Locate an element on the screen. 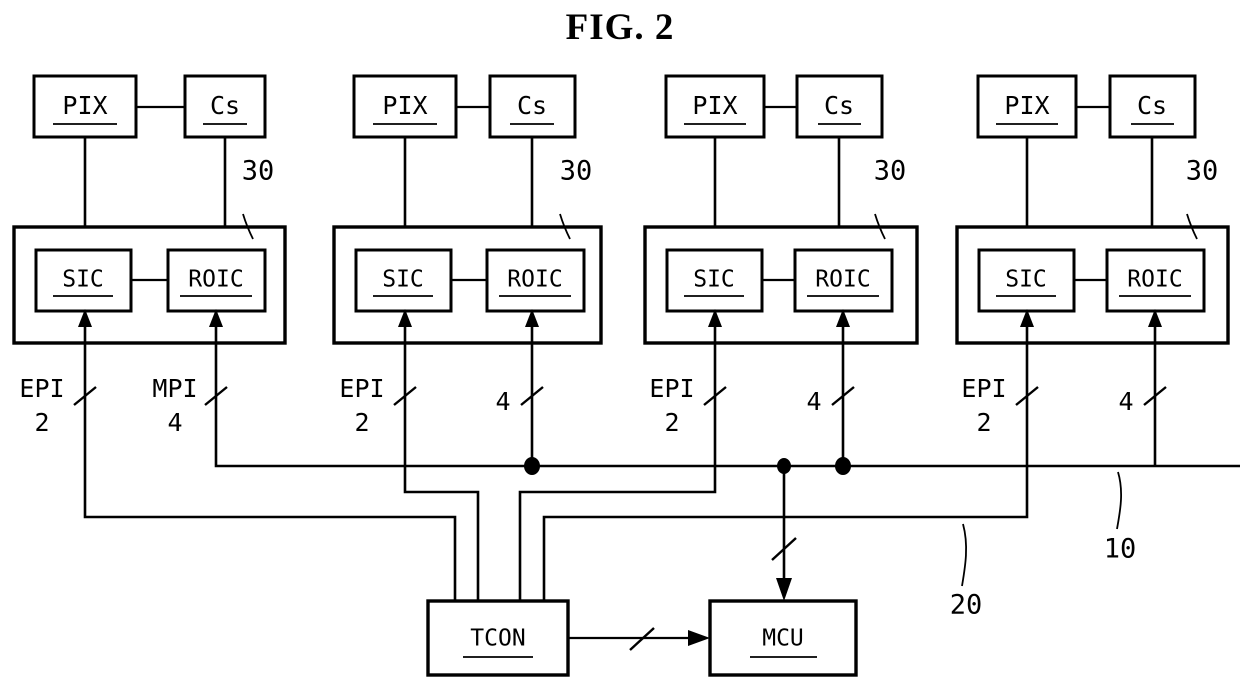  ref-20-leader is located at coordinates (964, 555).